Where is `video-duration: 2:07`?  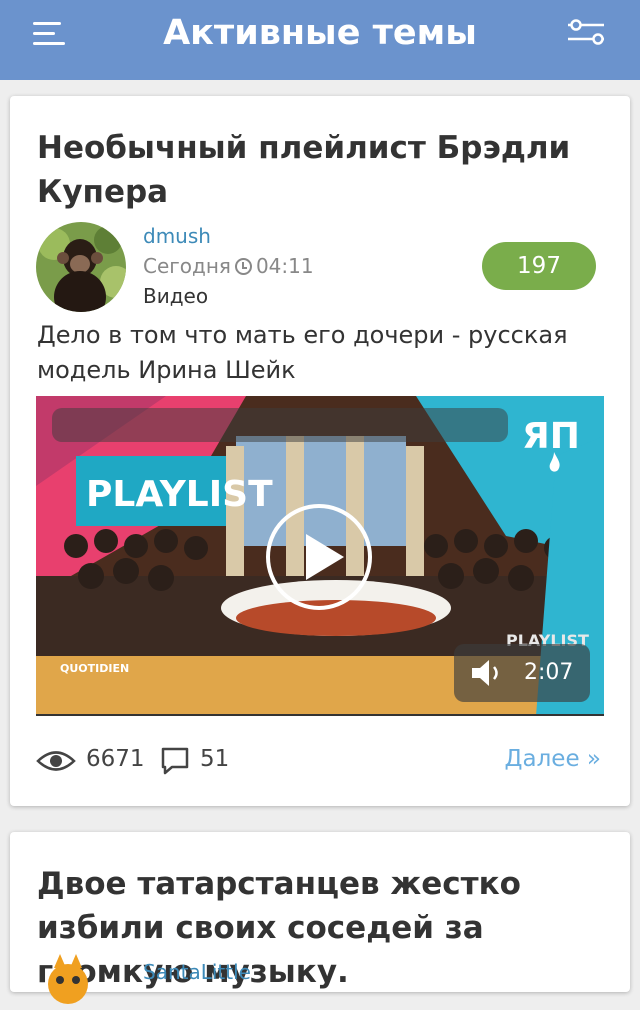 video-duration: 2:07 is located at coordinates (549, 672).